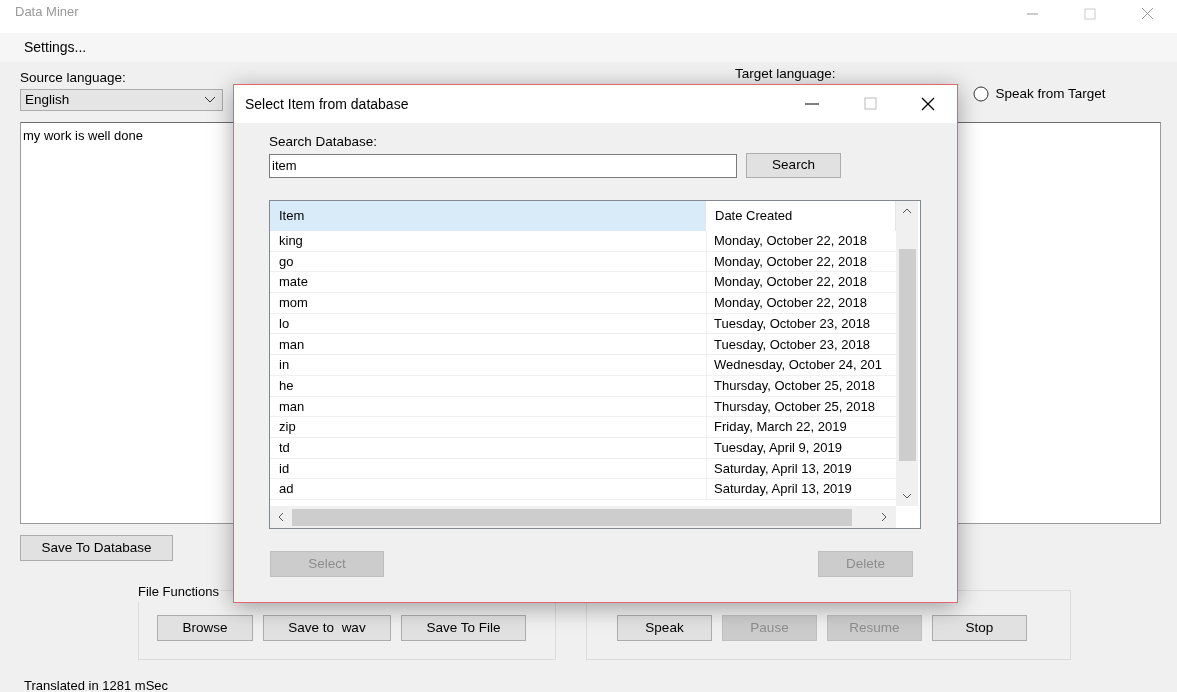 The width and height of the screenshot is (1177, 692). I want to click on field-label: Target language:, so click(786, 74).